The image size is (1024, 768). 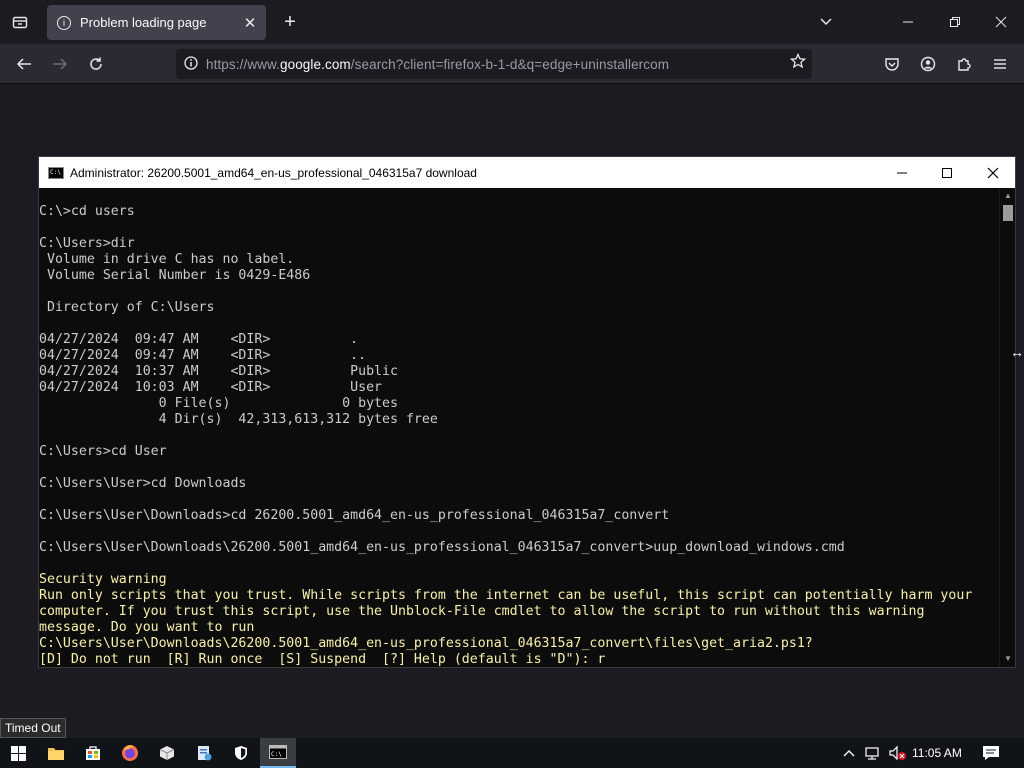 What do you see at coordinates (96, 64) in the screenshot?
I see `reload-icon` at bounding box center [96, 64].